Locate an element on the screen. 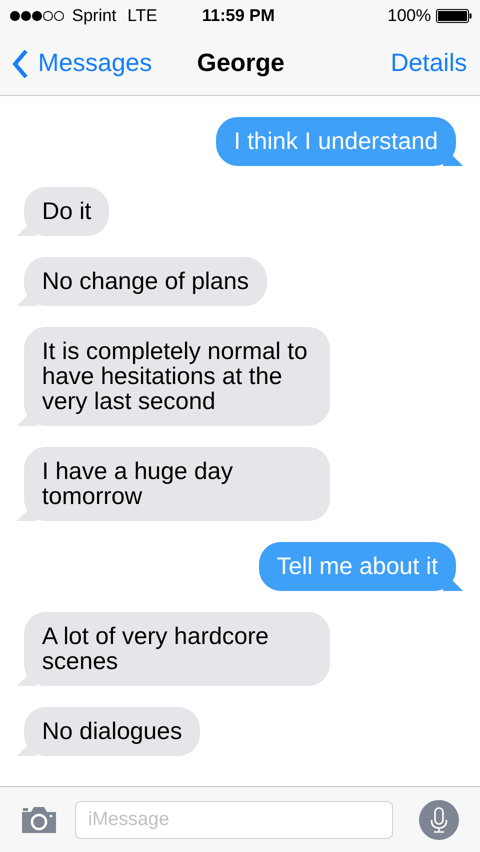 The width and height of the screenshot is (480, 852). carrier-label: Sprint is located at coordinates (94, 16).